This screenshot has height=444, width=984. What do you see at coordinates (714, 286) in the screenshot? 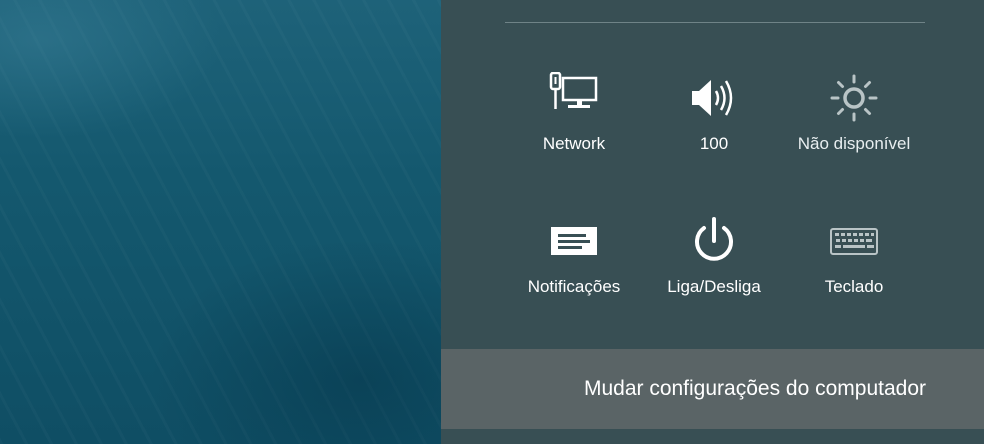
I see `tile-label: Liga/Desliga` at bounding box center [714, 286].